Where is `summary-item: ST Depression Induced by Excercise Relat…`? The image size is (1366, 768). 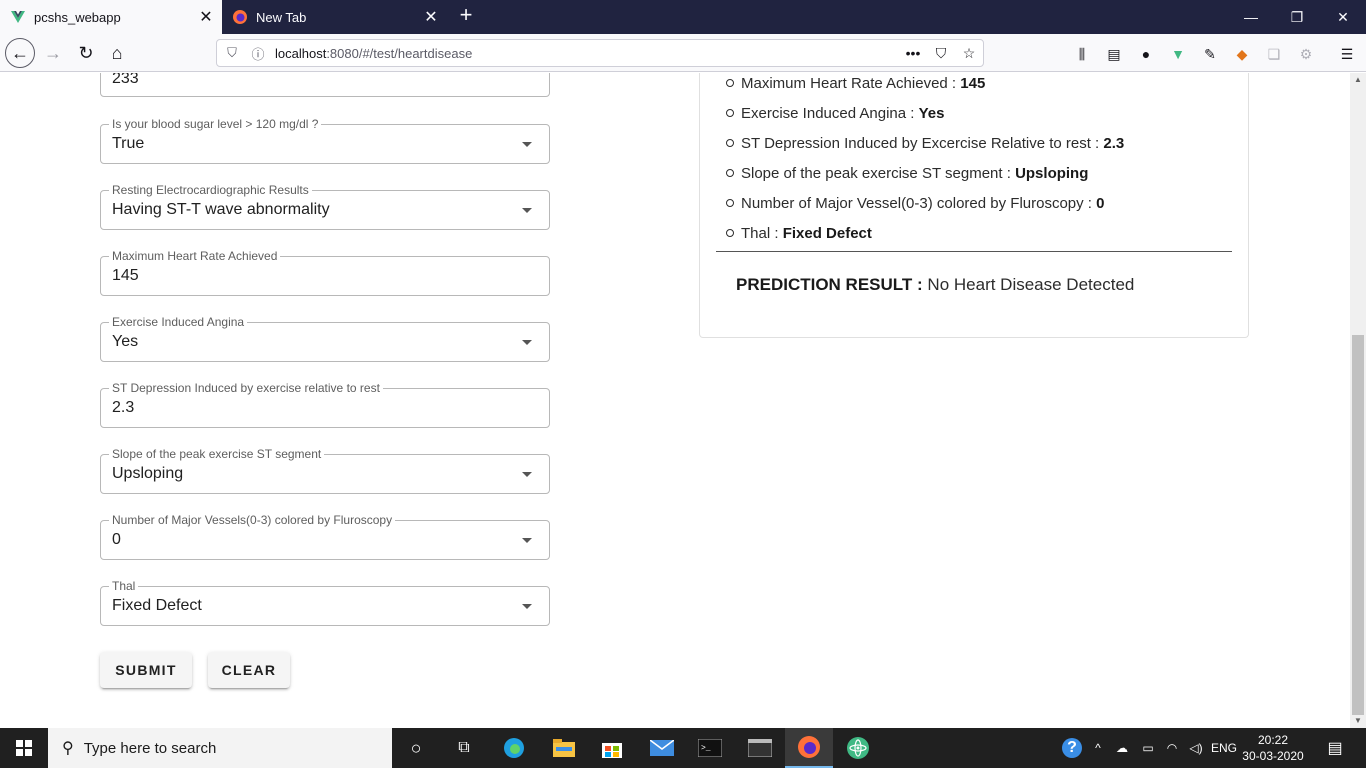 summary-item: ST Depression Induced by Excercise Relat… is located at coordinates (925, 143).